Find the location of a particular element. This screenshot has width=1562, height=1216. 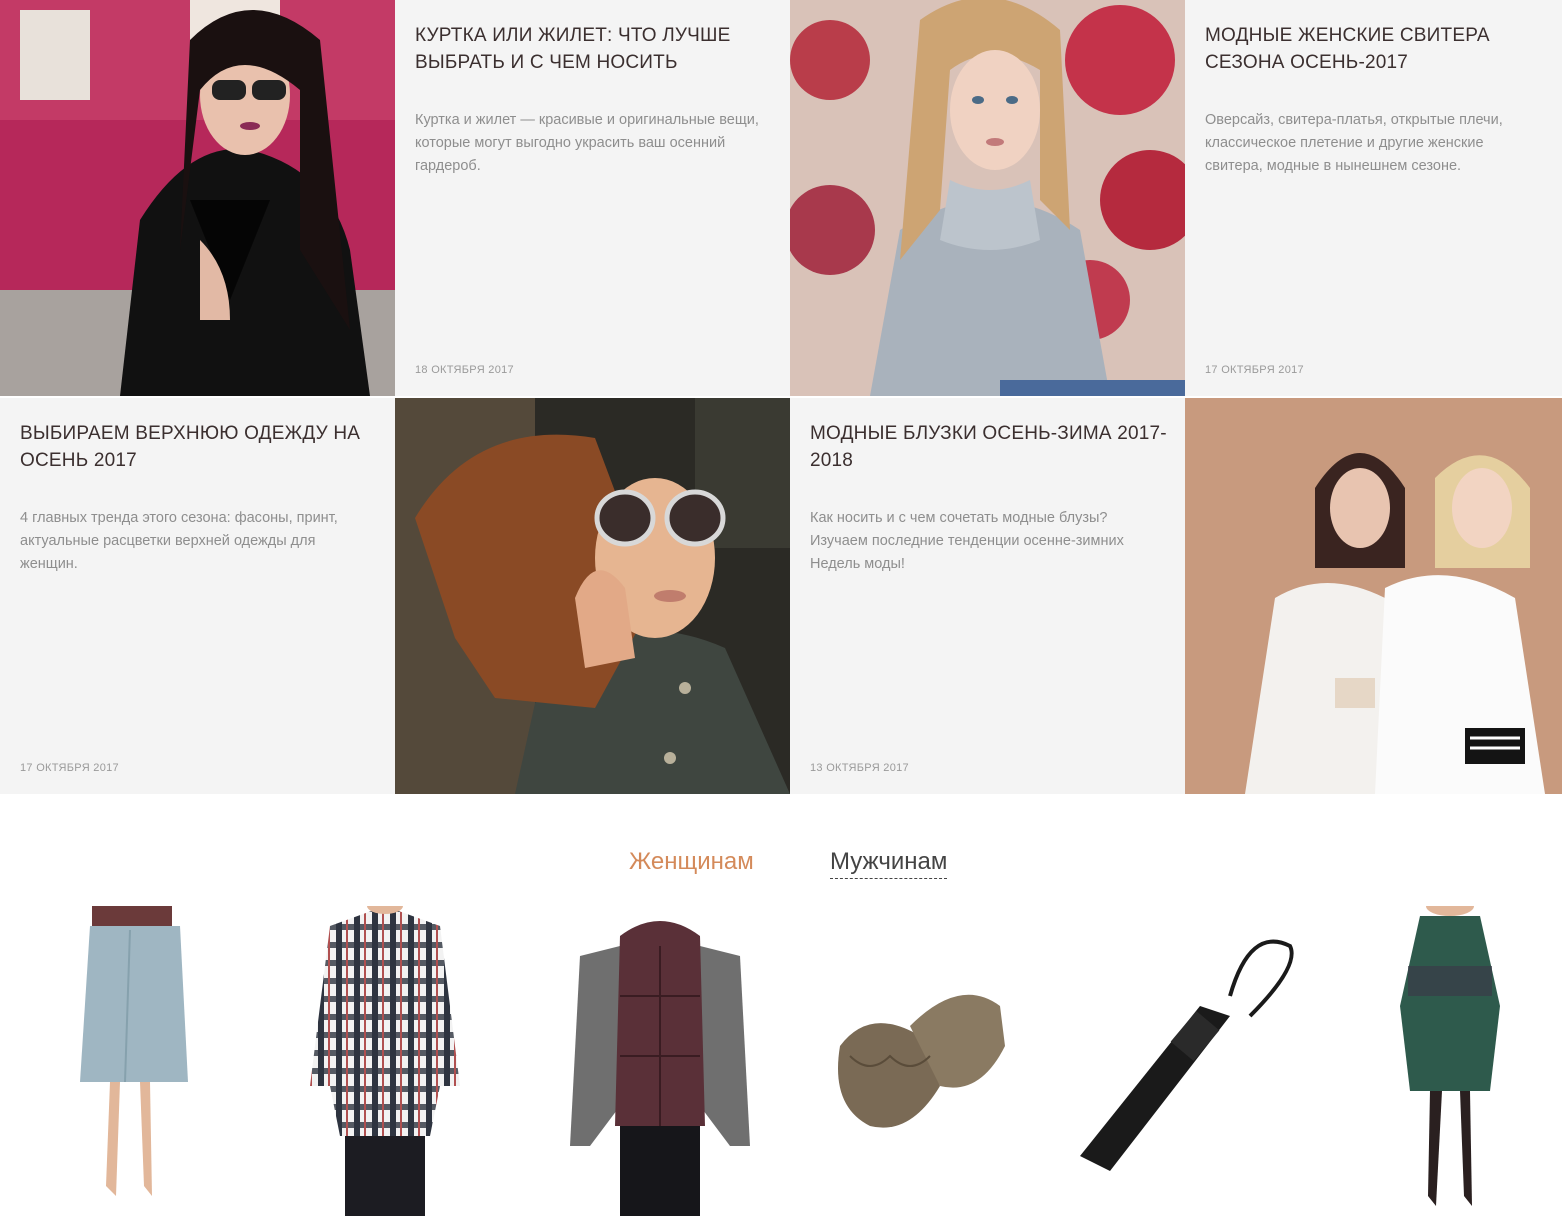

article-title: Выбираем верхнюю одежду на осень 2017 is located at coordinates (198, 447).